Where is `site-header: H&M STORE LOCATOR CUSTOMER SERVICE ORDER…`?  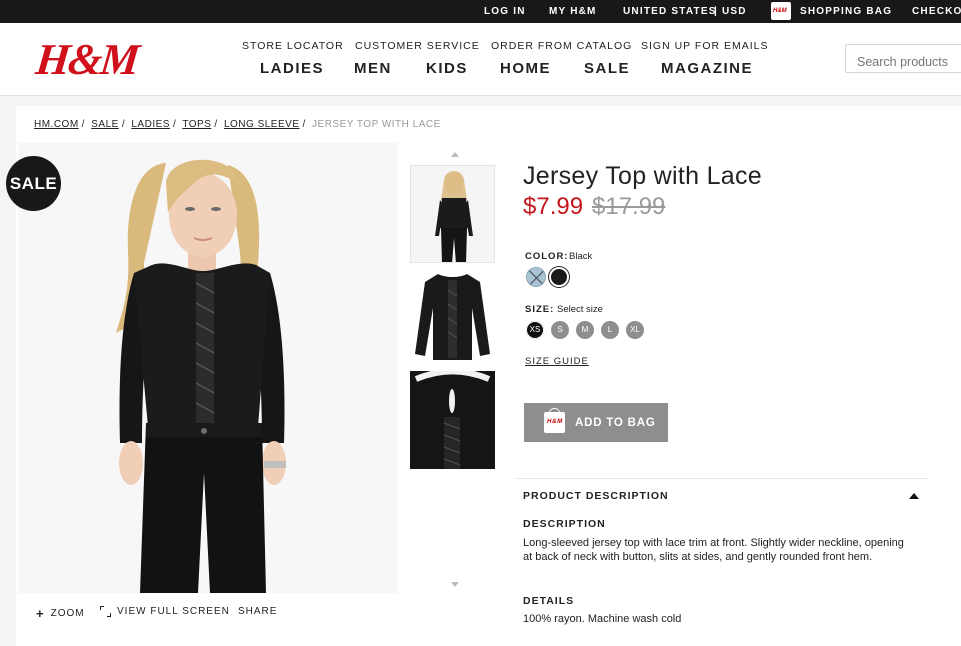
site-header: H&M STORE LOCATOR CUSTOMER SERVICE ORDER… is located at coordinates (480, 59).